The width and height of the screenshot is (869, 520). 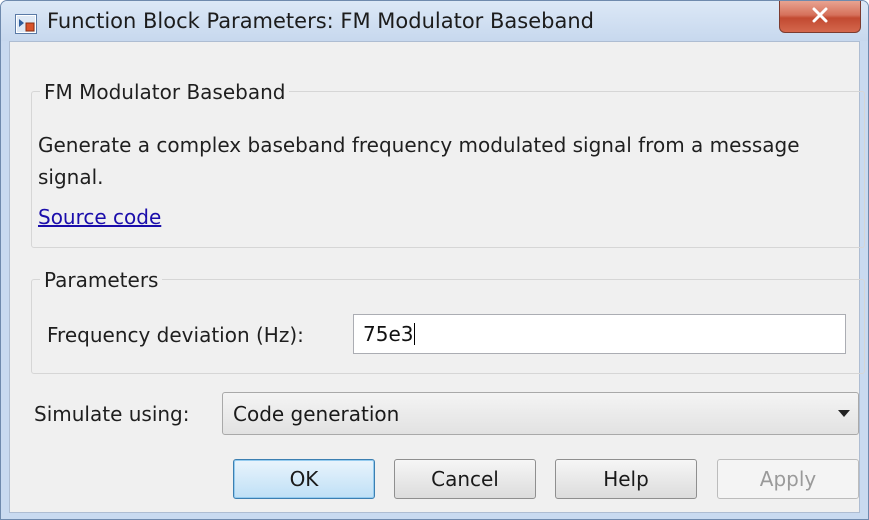 I want to click on block-group-legend: FM Modulator Baseband, so click(x=165, y=92).